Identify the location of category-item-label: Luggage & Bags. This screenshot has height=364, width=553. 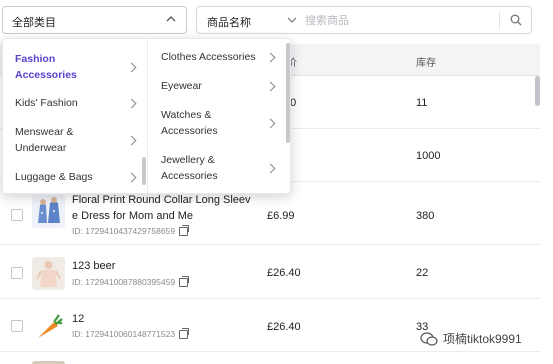
(54, 177).